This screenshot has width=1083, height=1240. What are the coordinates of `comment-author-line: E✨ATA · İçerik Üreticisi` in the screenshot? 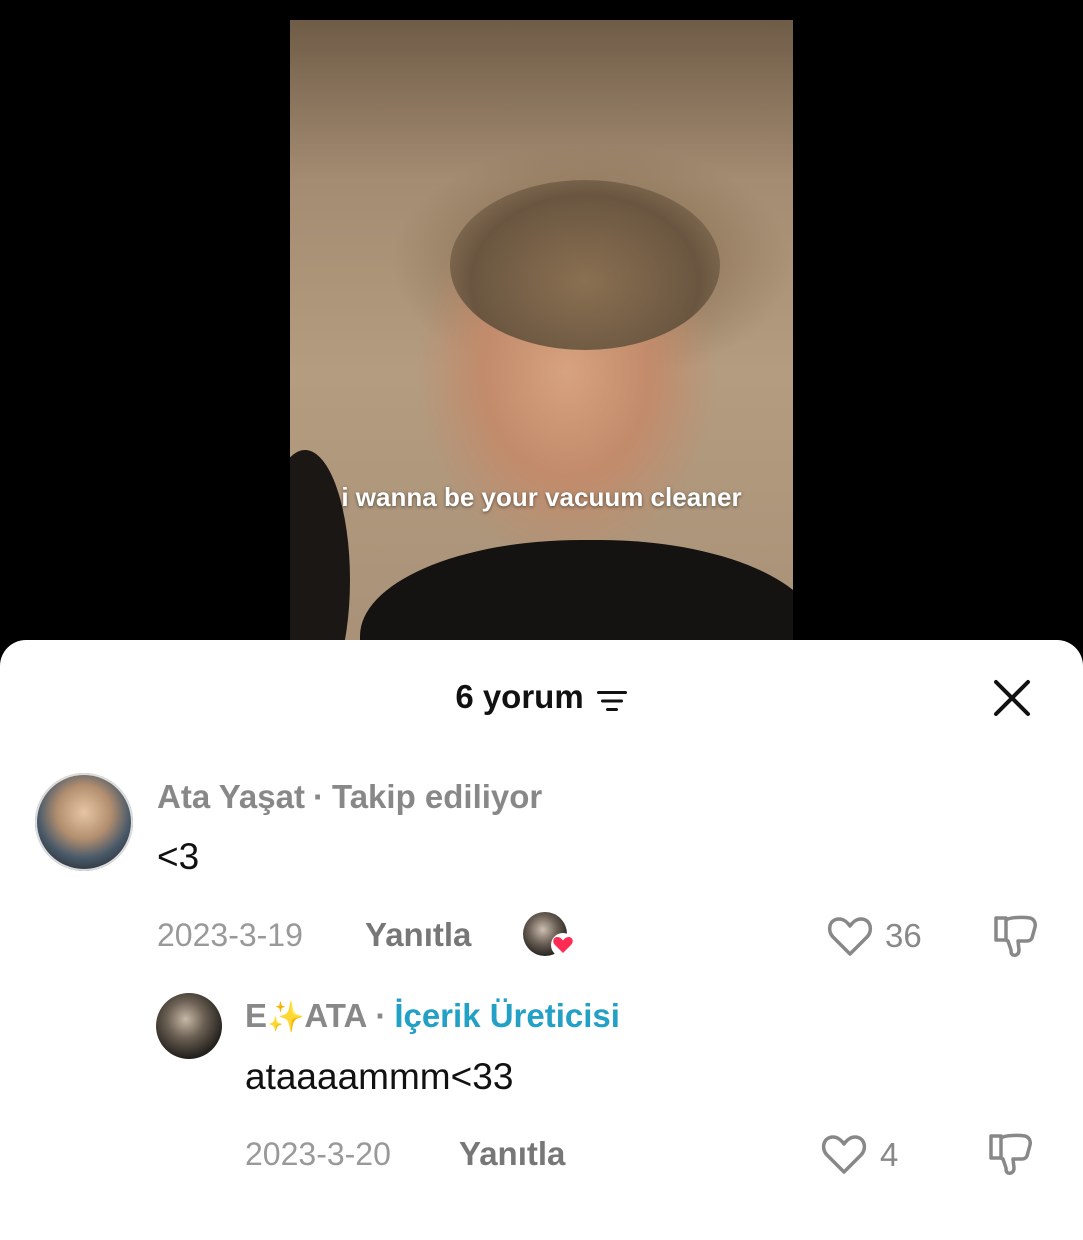 It's located at (432, 1016).